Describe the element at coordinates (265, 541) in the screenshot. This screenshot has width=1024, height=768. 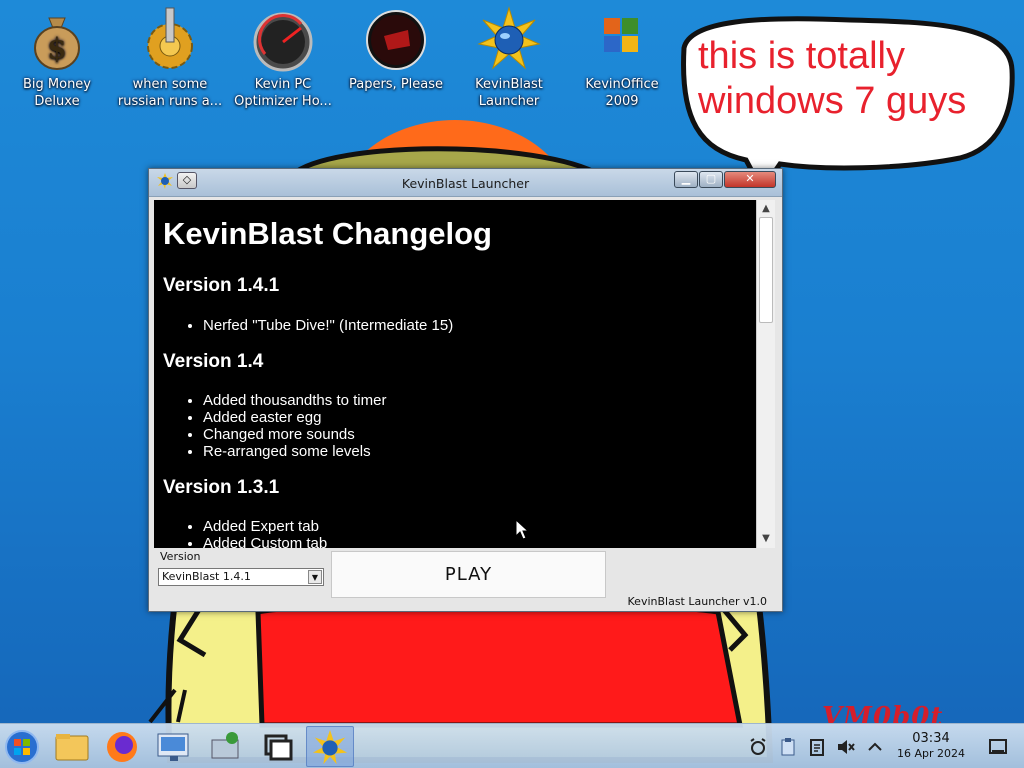
I see `list-item: Added Custom tab` at that location.